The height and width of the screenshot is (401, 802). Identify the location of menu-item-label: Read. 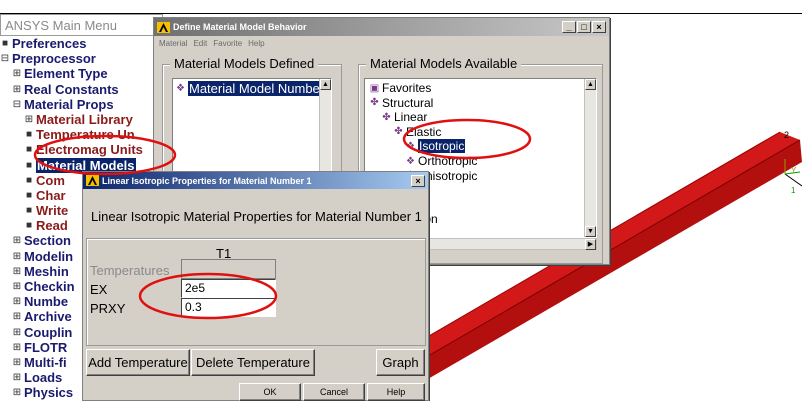
(52, 226).